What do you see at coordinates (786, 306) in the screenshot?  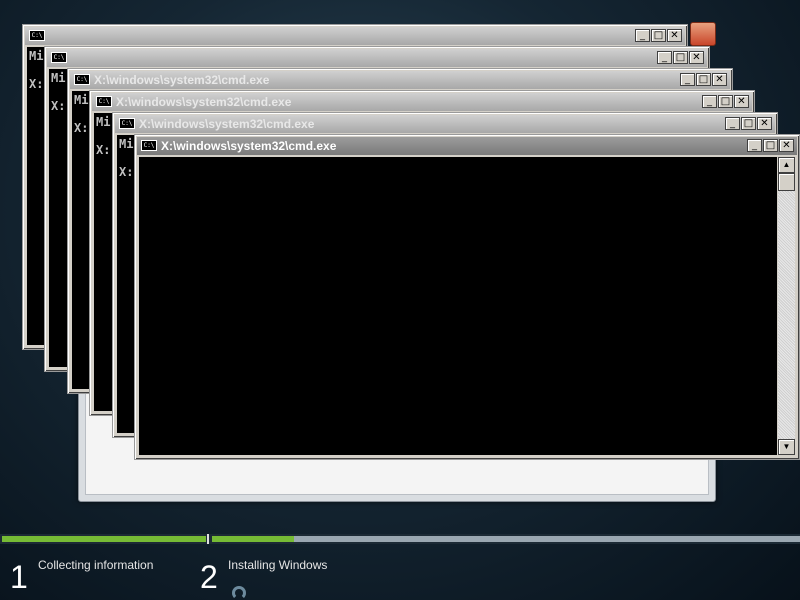 I see `vertical-scrollbar: ▲ ▼` at bounding box center [786, 306].